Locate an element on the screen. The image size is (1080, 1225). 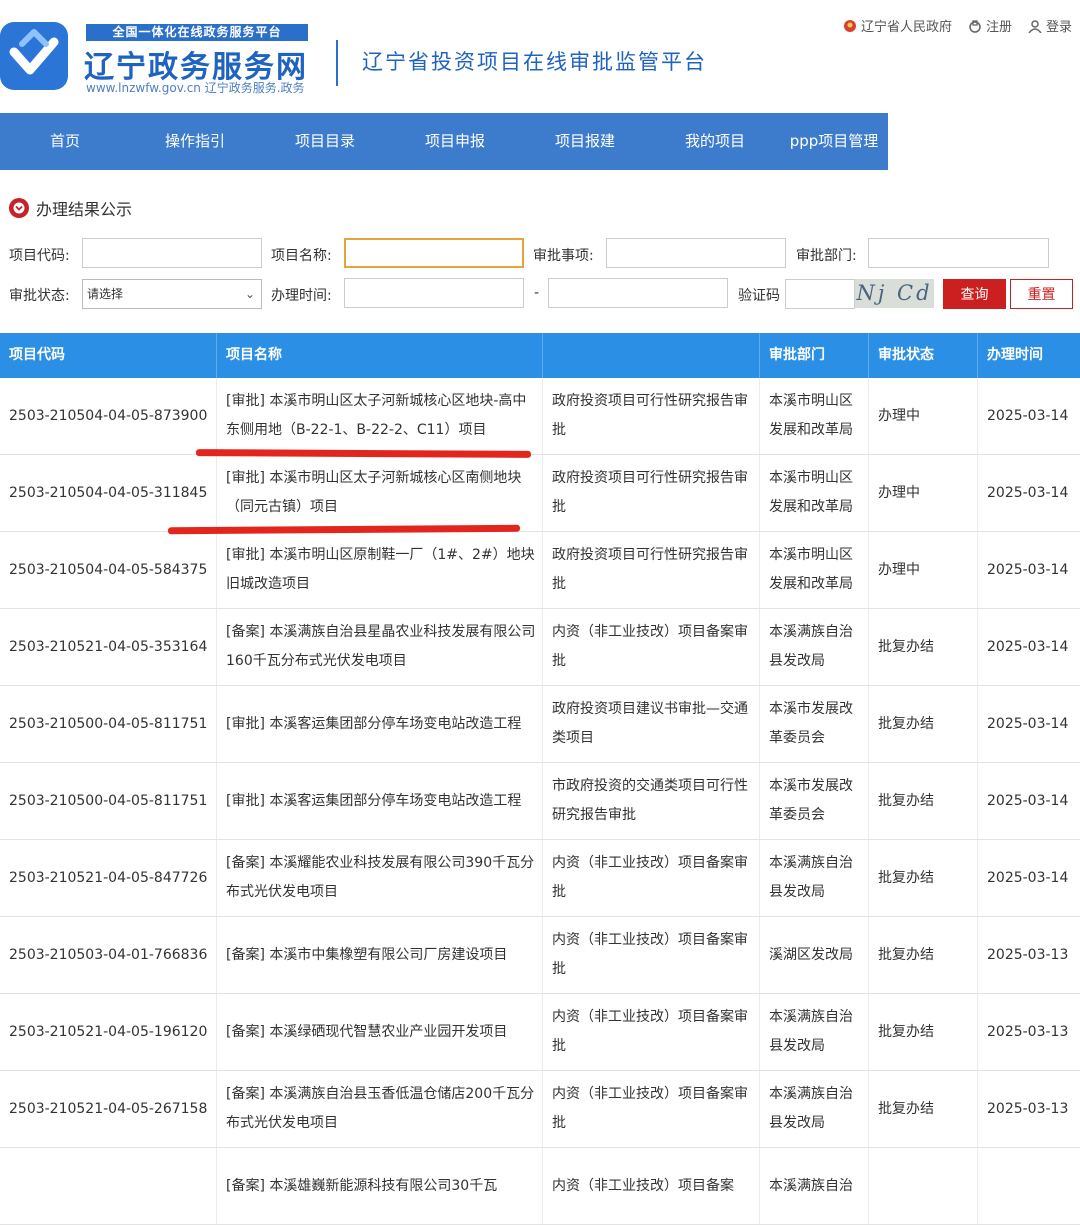
captcha-label: 验证码 is located at coordinates (759, 296).